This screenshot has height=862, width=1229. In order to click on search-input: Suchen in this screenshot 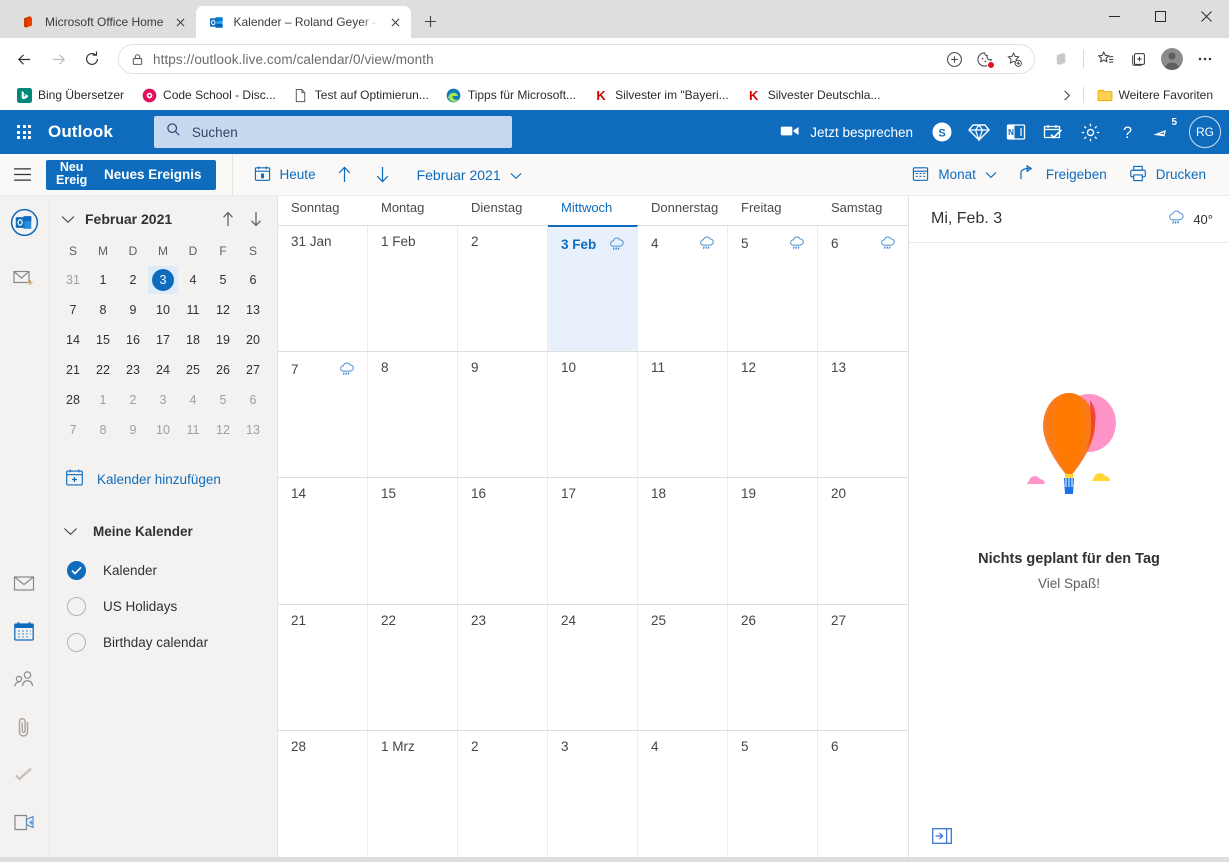, I will do `click(332, 132)`.